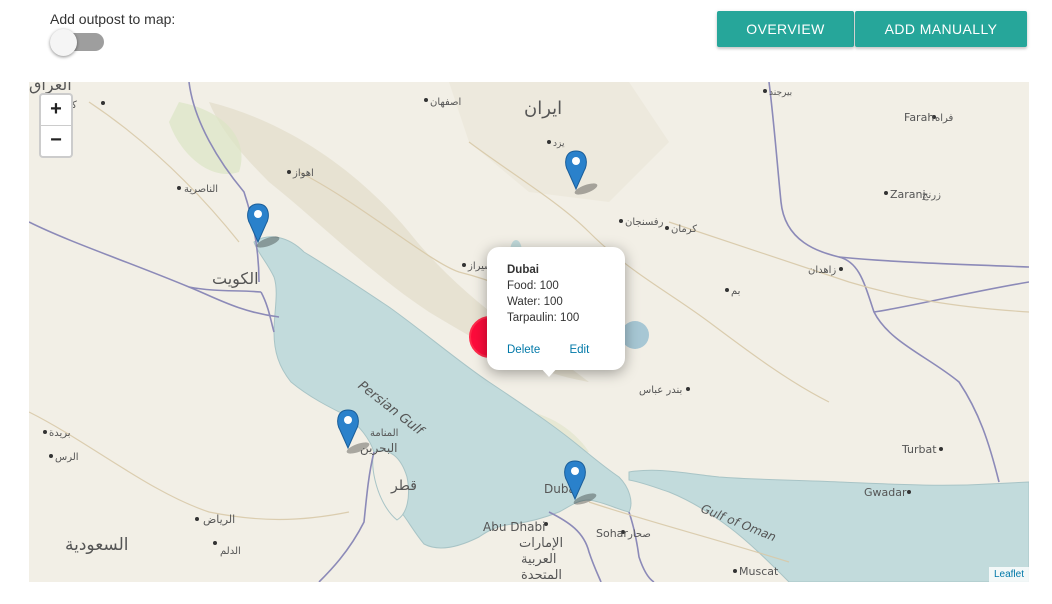 This screenshot has width=1052, height=604. Describe the element at coordinates (660, 390) in the screenshot. I see `label-bandar-abbas: بندر عباس` at that location.